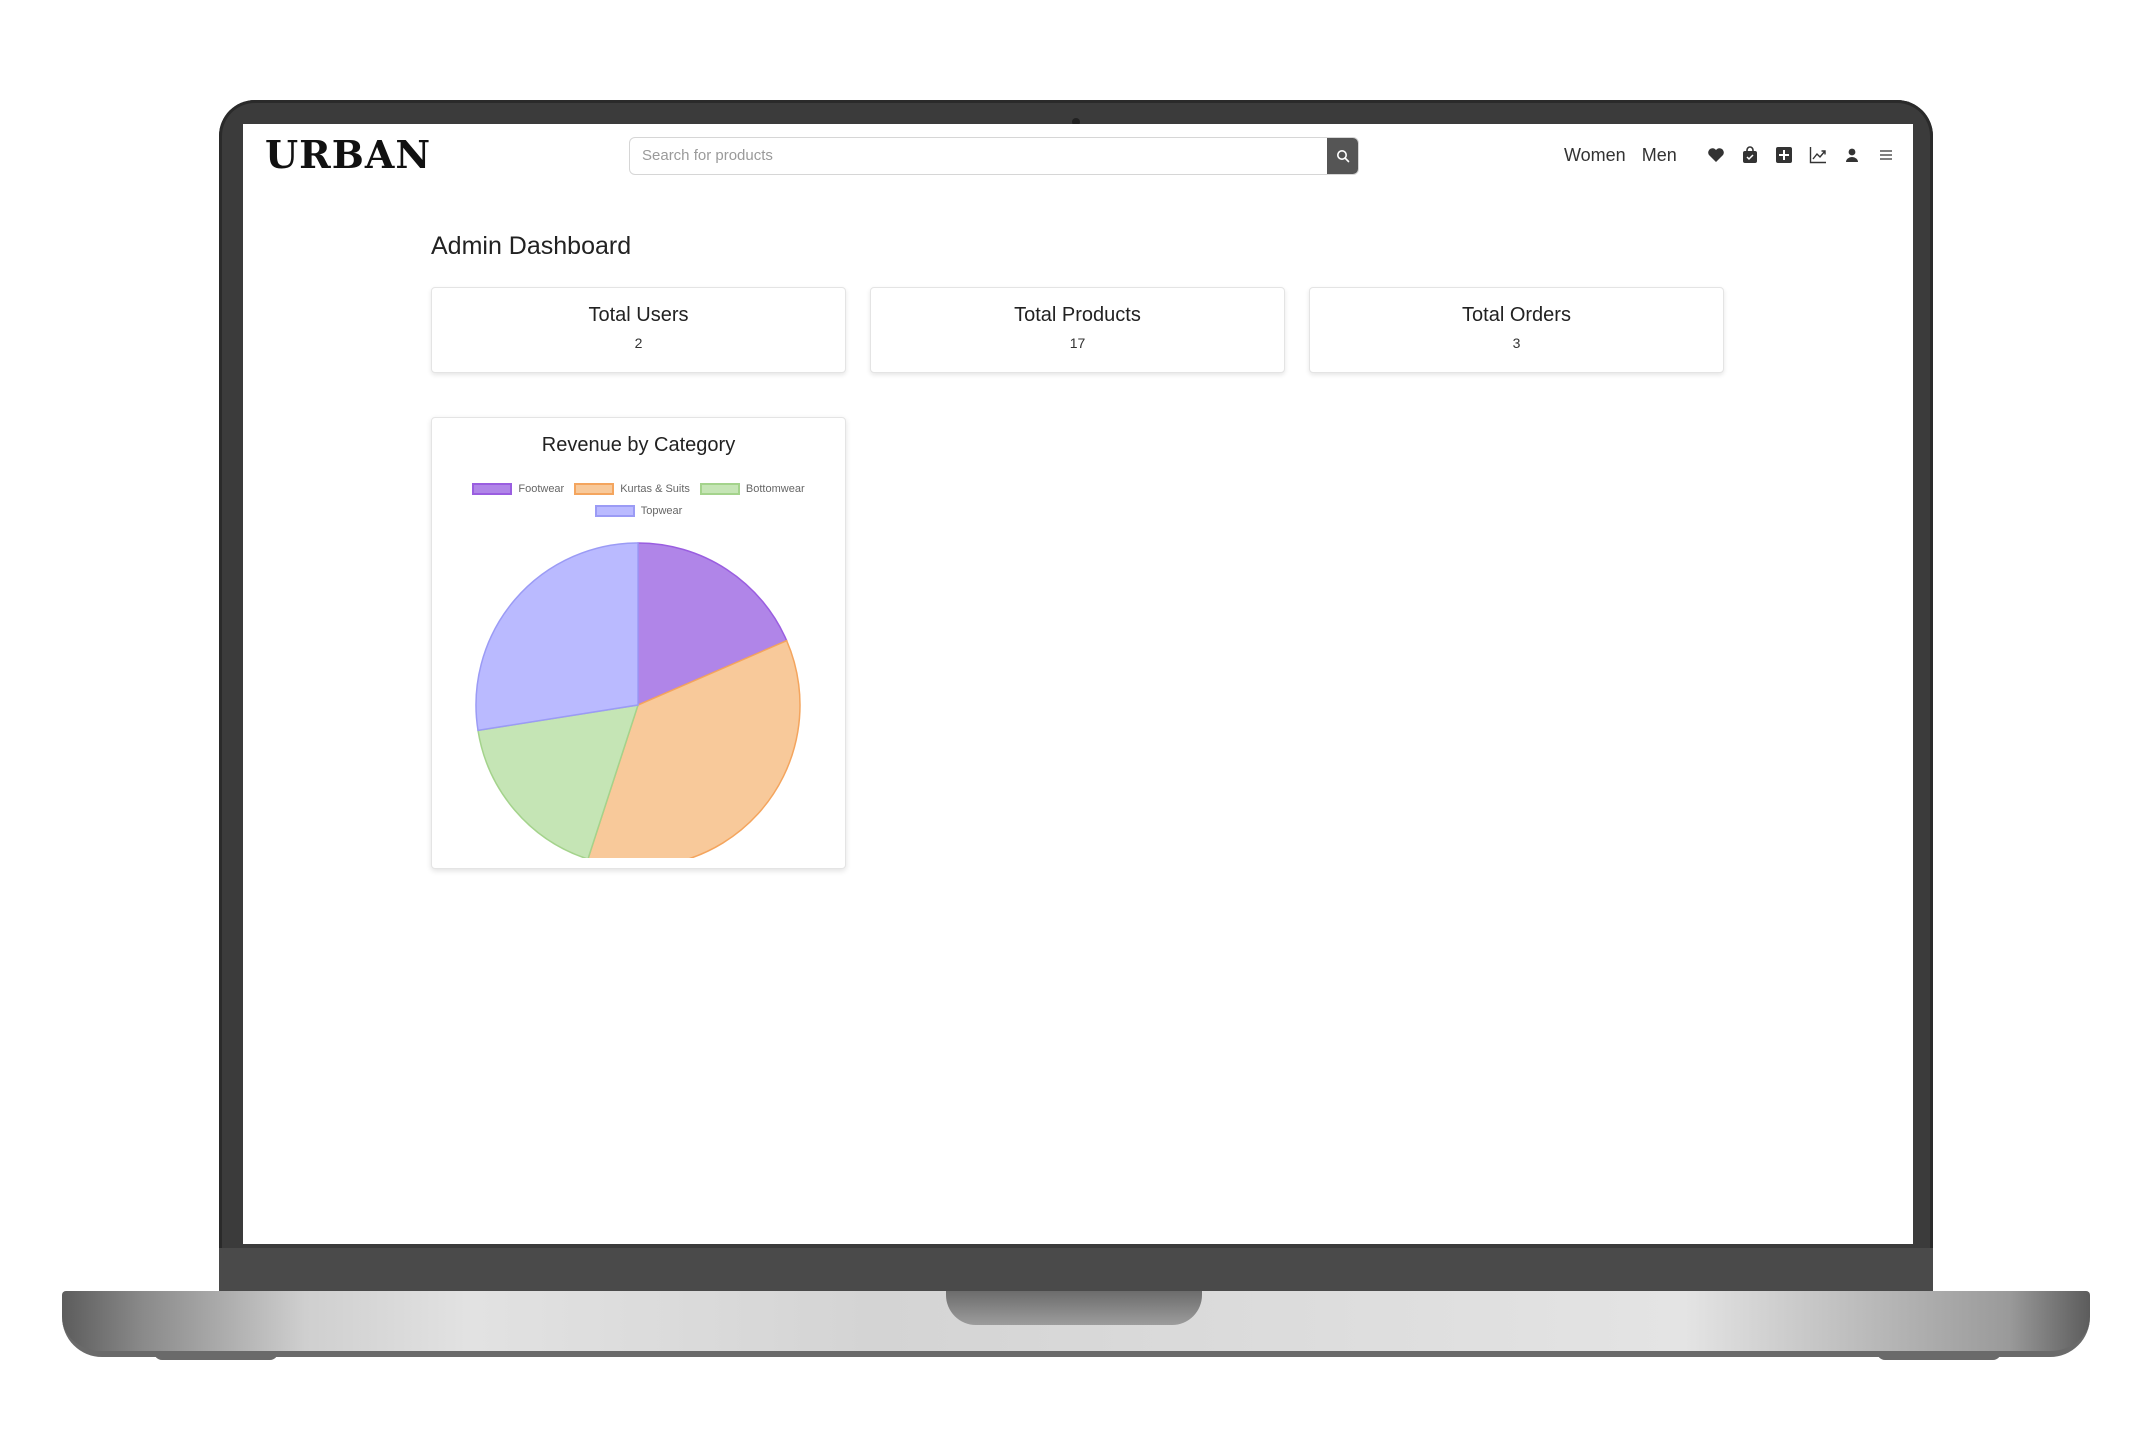 This screenshot has width=2139, height=1436. I want to click on stat-label: Total Orders, so click(1516, 315).